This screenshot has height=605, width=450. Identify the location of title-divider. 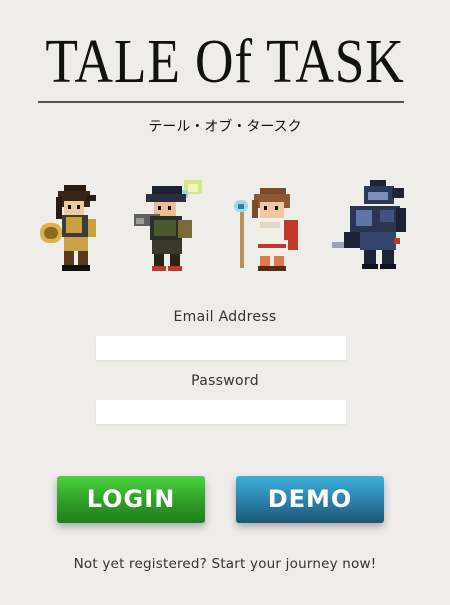
(221, 102).